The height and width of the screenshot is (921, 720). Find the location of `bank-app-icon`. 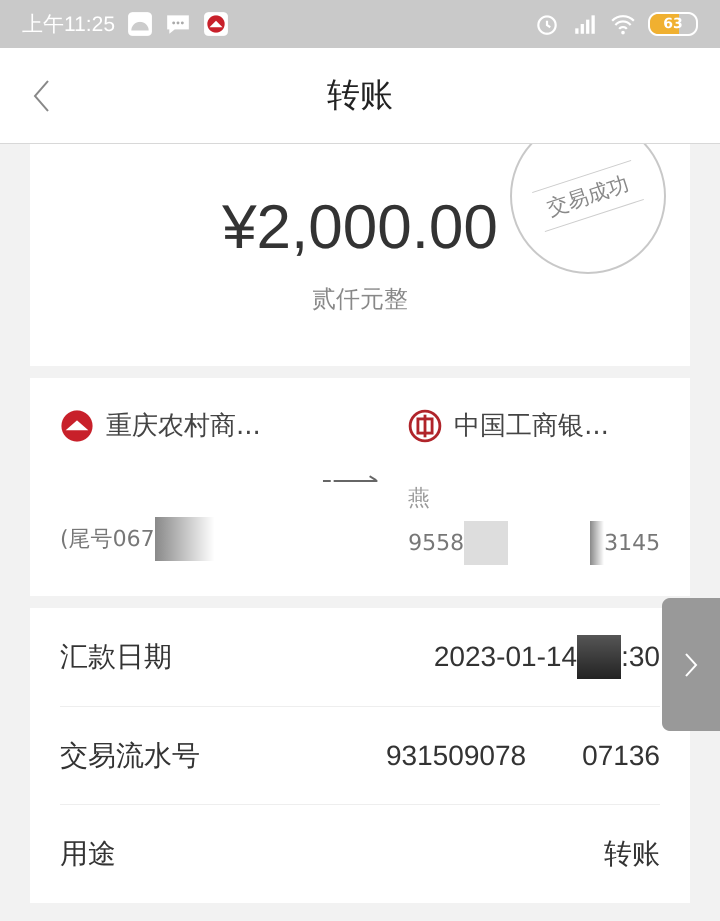

bank-app-icon is located at coordinates (216, 24).